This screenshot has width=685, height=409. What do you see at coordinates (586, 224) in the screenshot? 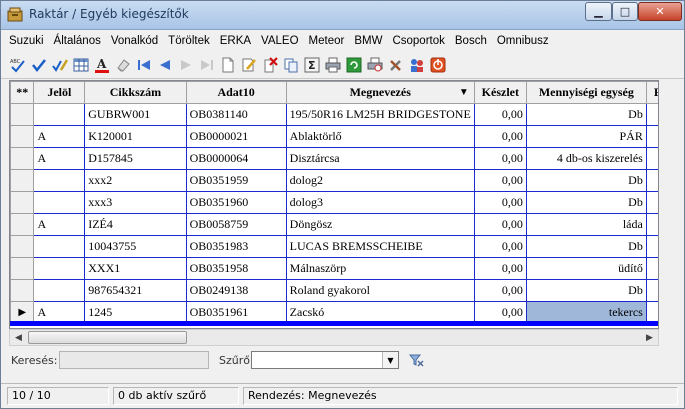
I see `cell-unit: láda` at bounding box center [586, 224].